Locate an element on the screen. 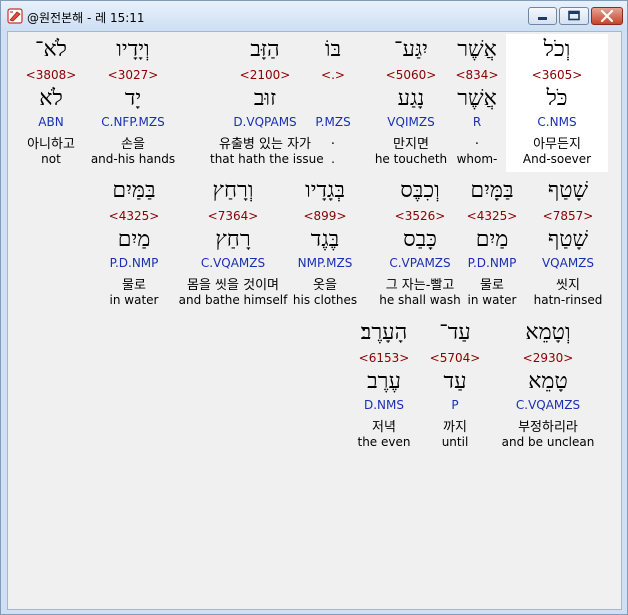  close-icon is located at coordinates (607, 16).